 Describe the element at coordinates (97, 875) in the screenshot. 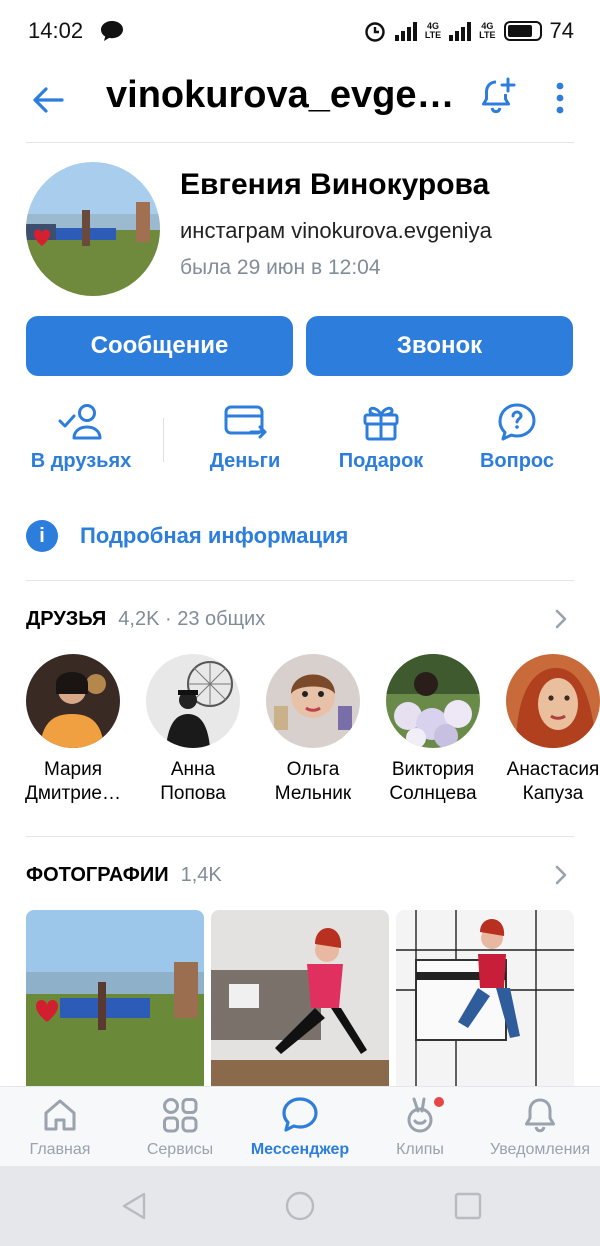

I see `photos-title: ФОТОГРАФИИ` at that location.